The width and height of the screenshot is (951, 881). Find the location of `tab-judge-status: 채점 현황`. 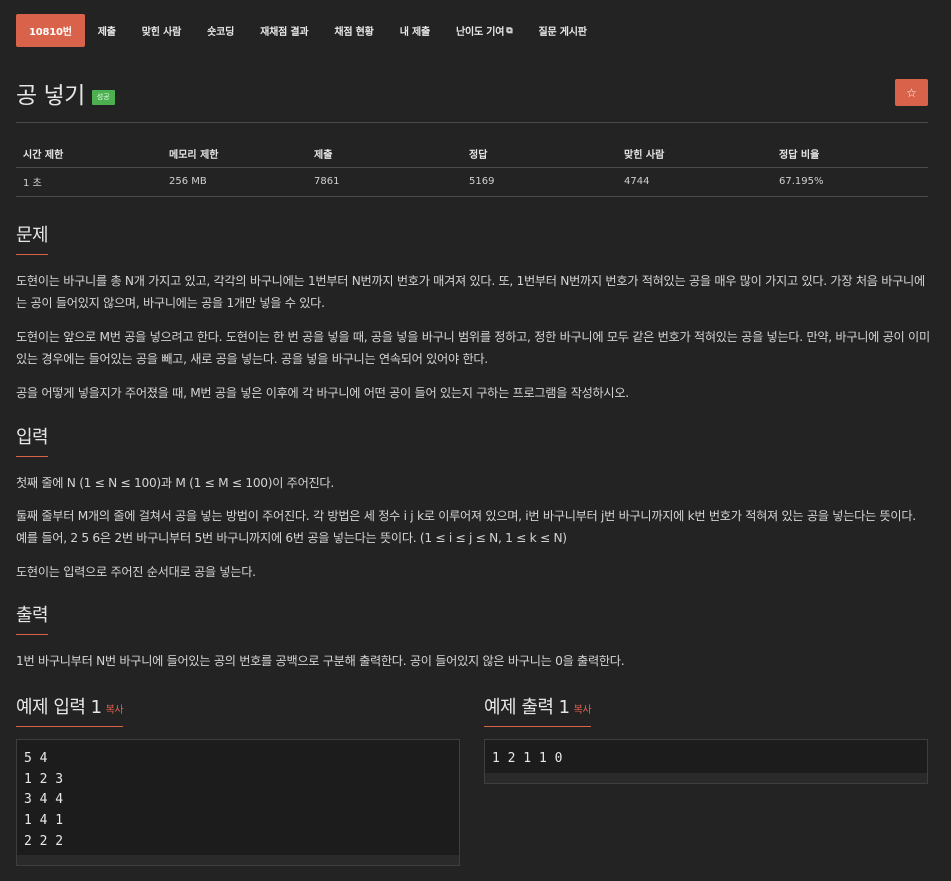

tab-judge-status: 채점 현황 is located at coordinates (353, 30).